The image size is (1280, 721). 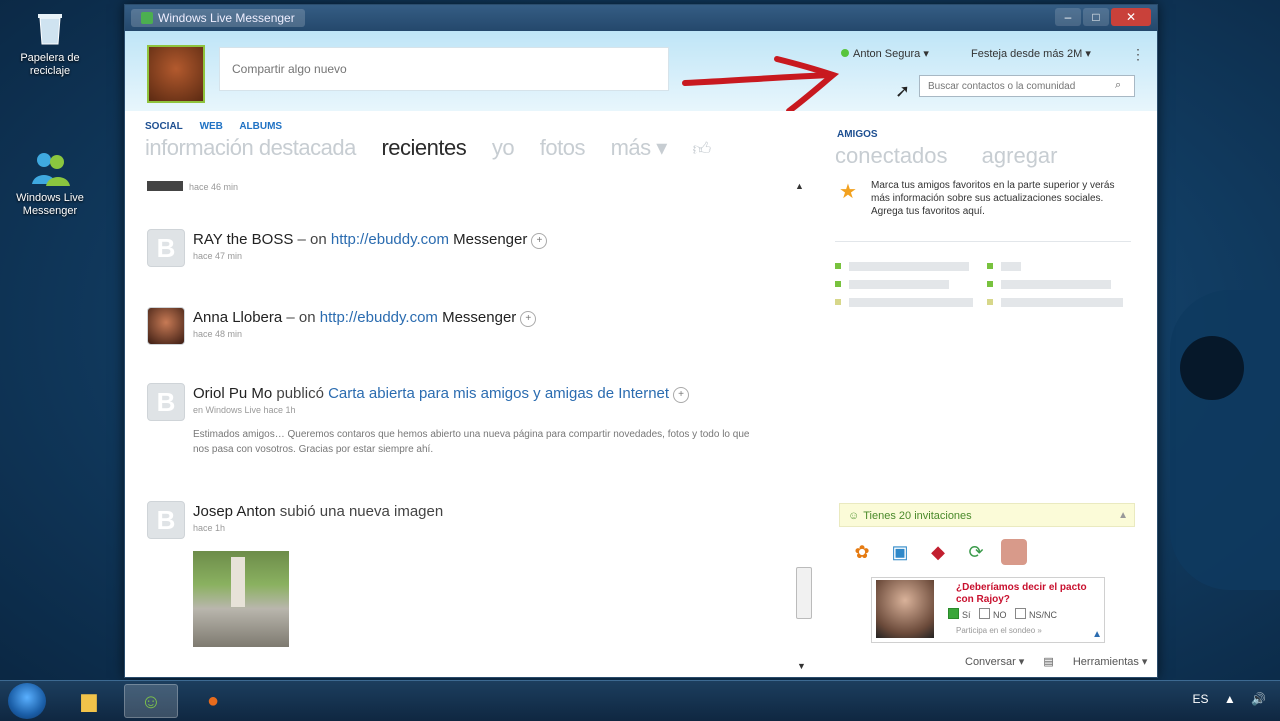 I want to click on like-thumb-icon: 👍︎, so click(x=701, y=149).